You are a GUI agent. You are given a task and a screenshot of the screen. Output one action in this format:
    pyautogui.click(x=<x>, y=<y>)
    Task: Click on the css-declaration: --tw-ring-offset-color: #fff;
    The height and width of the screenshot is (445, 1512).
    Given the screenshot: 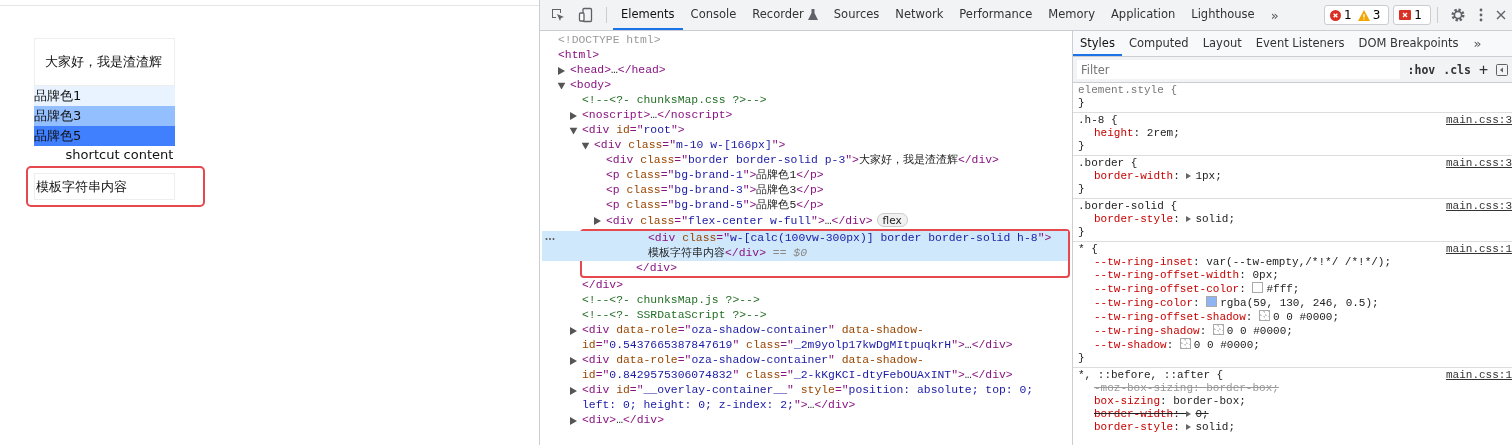 What is the action you would take?
    pyautogui.click(x=1295, y=289)
    